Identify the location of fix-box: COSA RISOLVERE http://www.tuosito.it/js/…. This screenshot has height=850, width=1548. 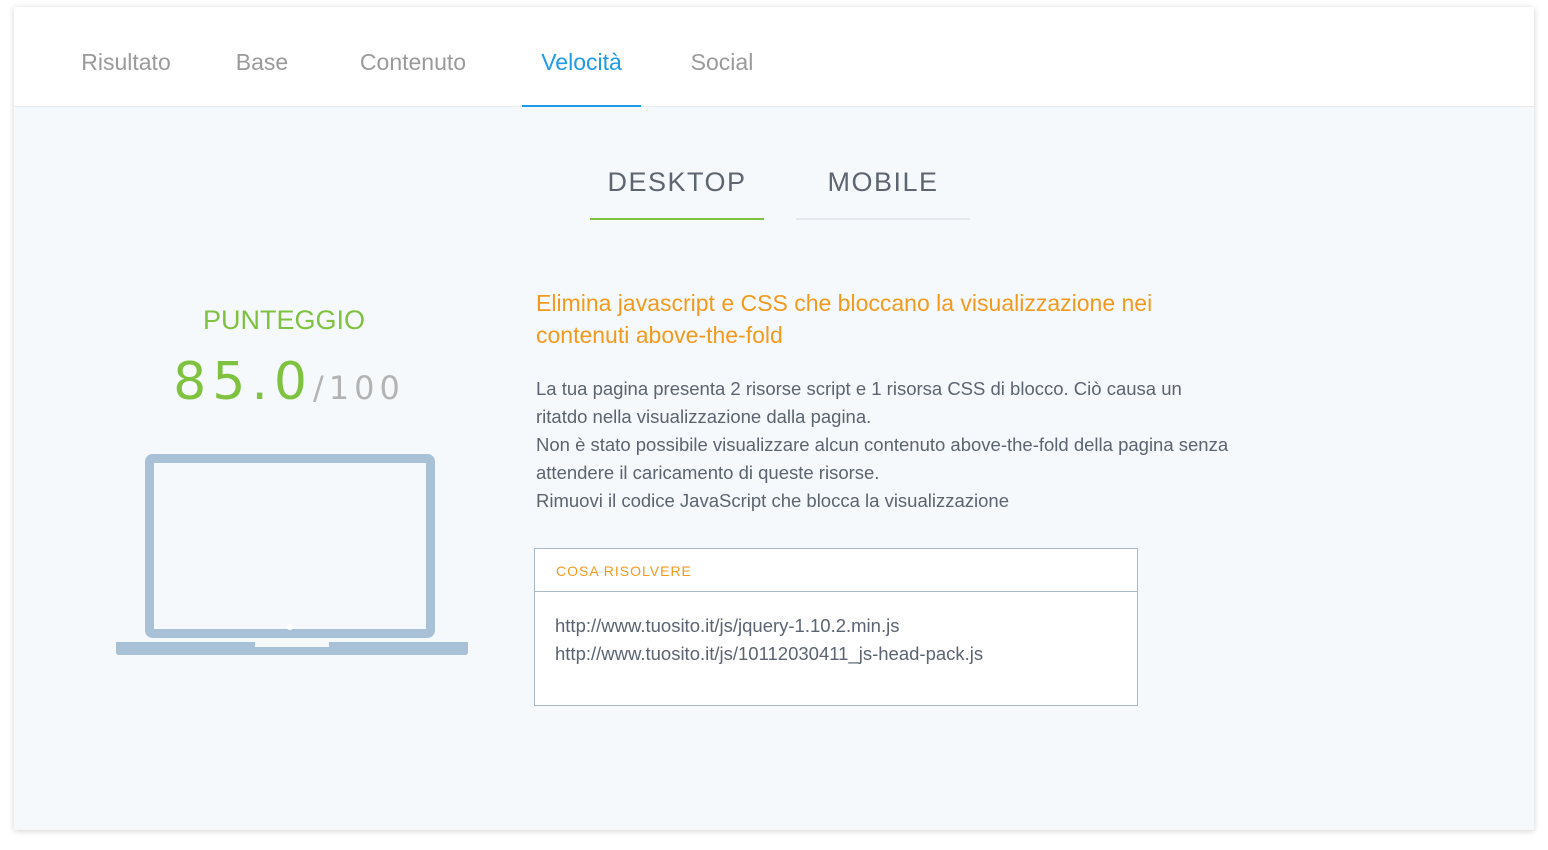
(836, 627).